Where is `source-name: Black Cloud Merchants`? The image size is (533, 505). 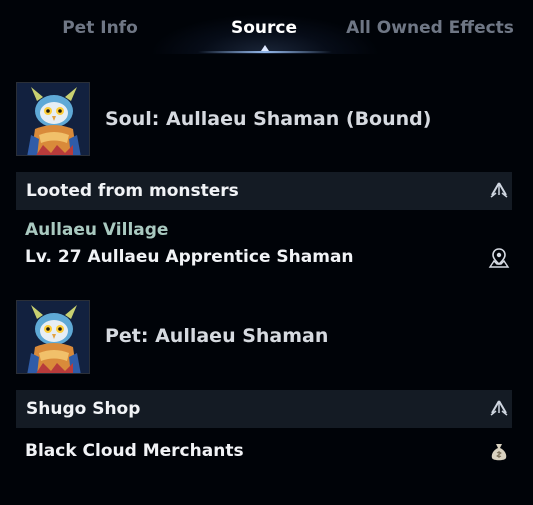
source-name: Black Cloud Merchants is located at coordinates (134, 451).